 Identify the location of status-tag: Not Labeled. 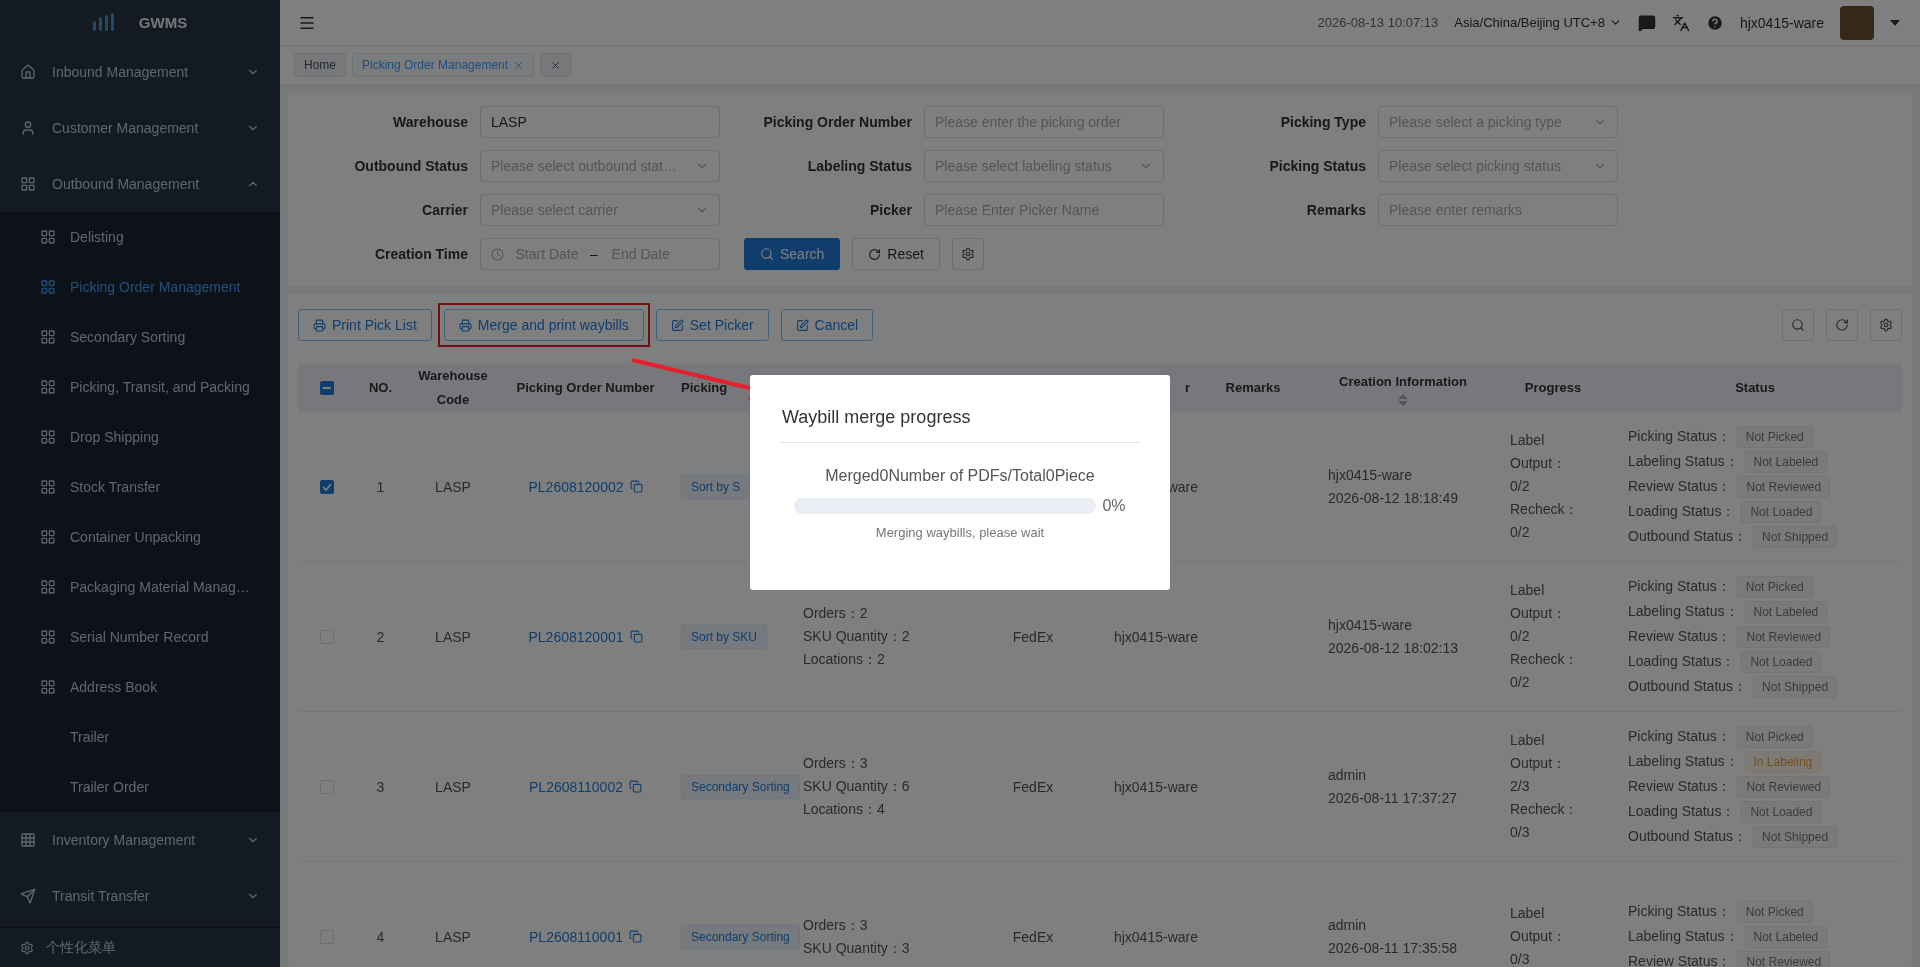
(1786, 461).